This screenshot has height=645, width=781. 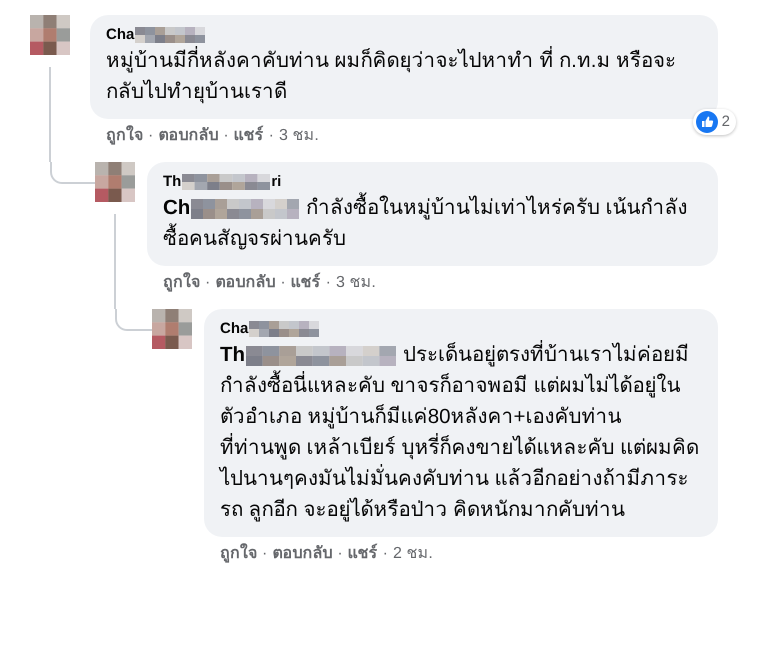 I want to click on reaction-count: 2, so click(x=726, y=122).